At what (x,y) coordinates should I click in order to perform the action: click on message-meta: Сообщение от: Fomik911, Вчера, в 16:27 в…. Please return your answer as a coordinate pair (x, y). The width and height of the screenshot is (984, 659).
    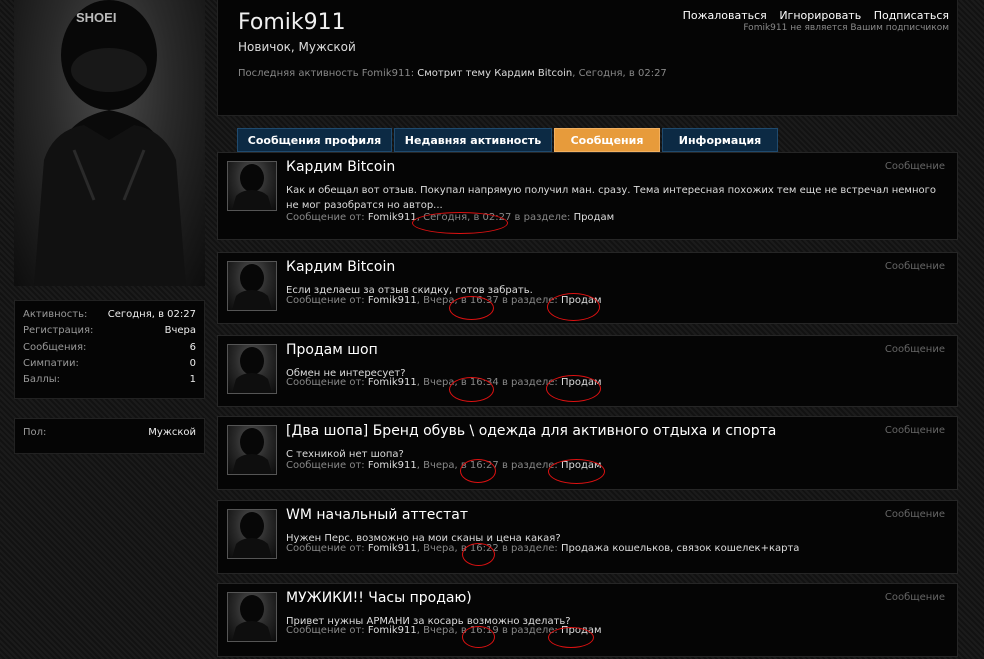
    Looking at the image, I should click on (444, 465).